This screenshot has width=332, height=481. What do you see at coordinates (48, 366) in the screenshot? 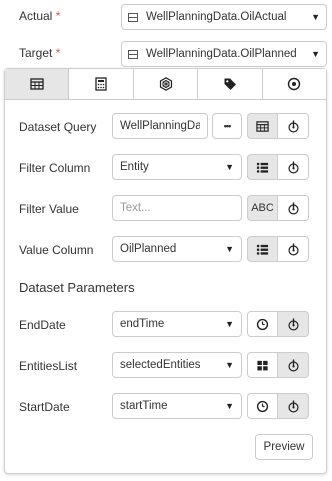
I see `param-label-entitieslist: EntitiesList` at bounding box center [48, 366].